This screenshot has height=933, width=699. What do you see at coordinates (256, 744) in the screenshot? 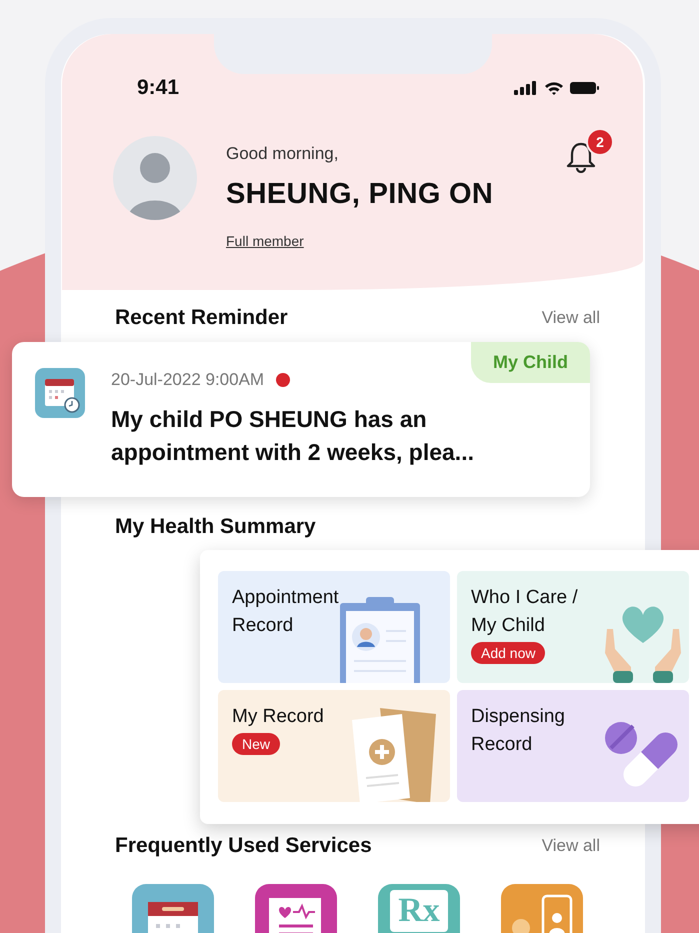
I see `tile-badge: New` at bounding box center [256, 744].